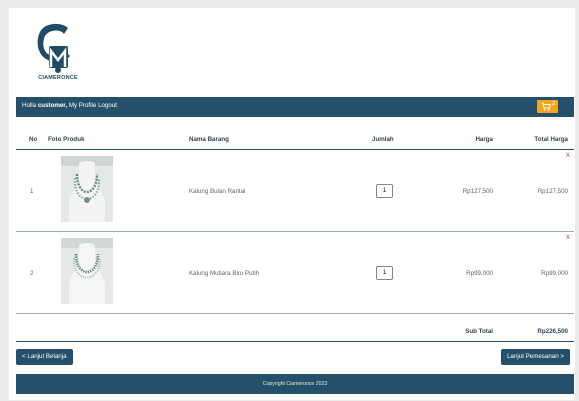 The image size is (579, 401). What do you see at coordinates (83, 105) in the screenshot?
I see `my-profile-link: My Profile` at bounding box center [83, 105].